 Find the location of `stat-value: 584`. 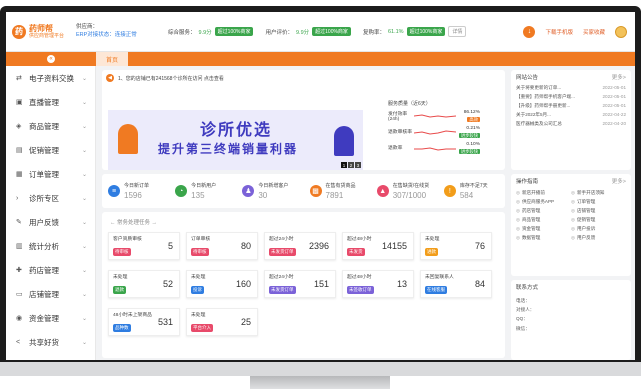

stat-value: 584 is located at coordinates (466, 195).